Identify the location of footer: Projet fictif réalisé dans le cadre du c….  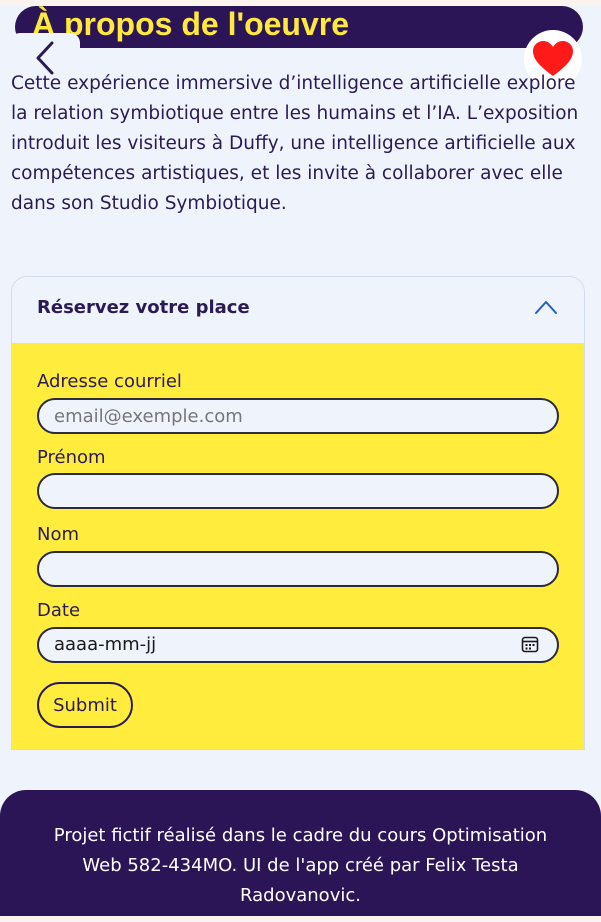
(300, 856).